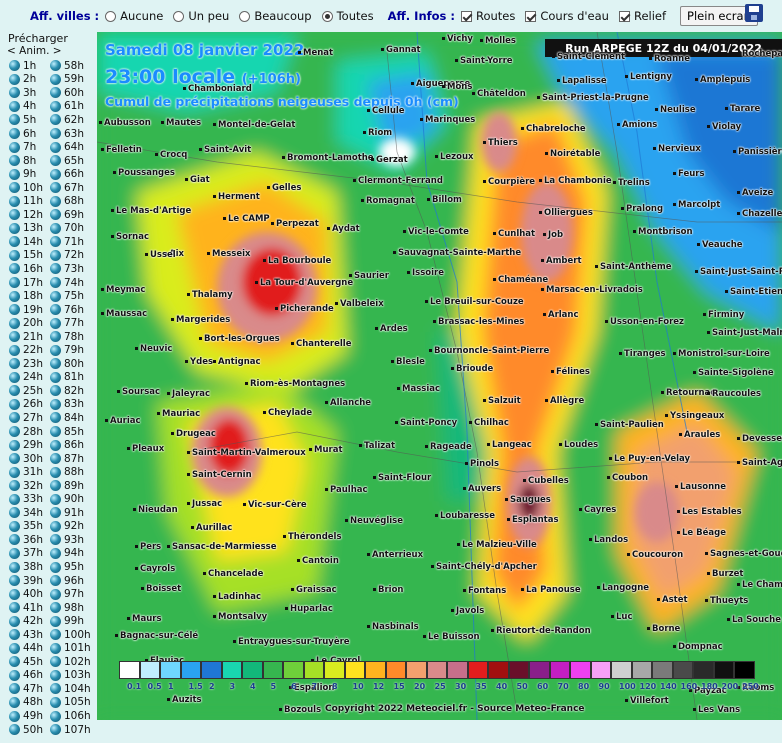  I want to click on preload-link: Précharger, so click(38, 38).